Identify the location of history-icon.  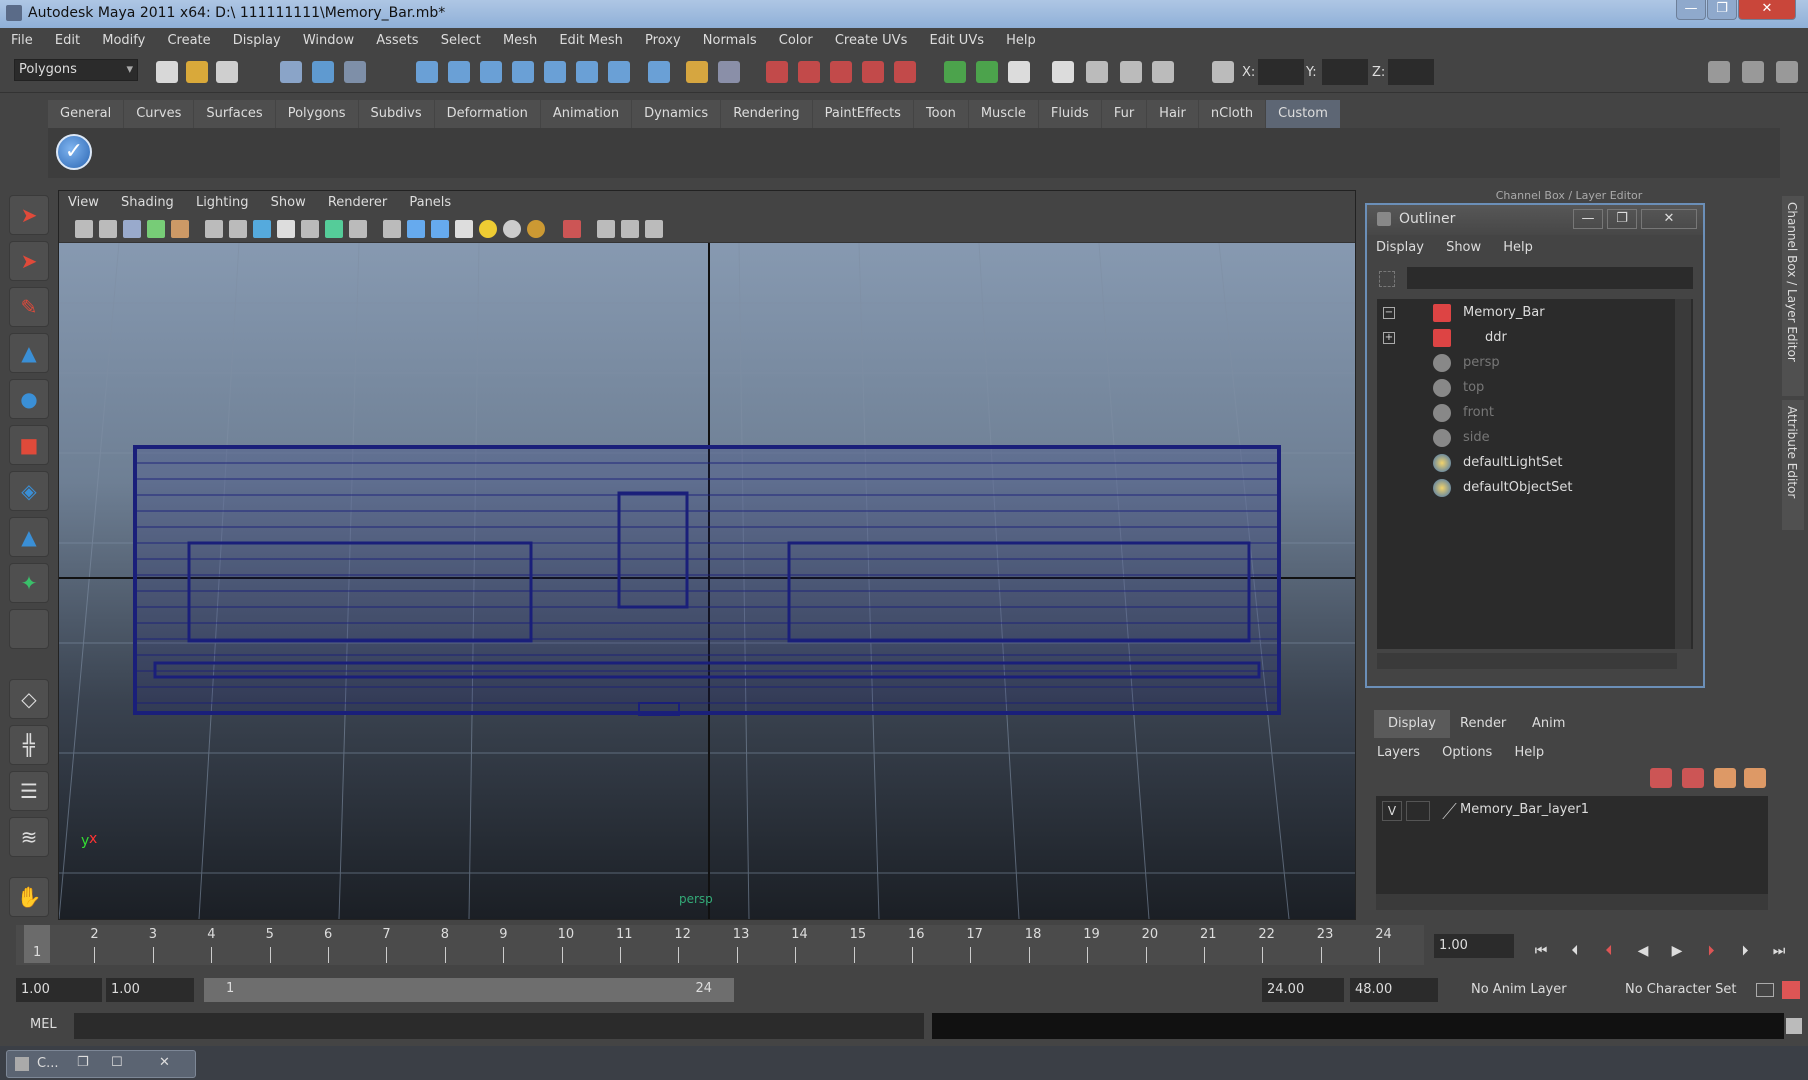
(777, 72).